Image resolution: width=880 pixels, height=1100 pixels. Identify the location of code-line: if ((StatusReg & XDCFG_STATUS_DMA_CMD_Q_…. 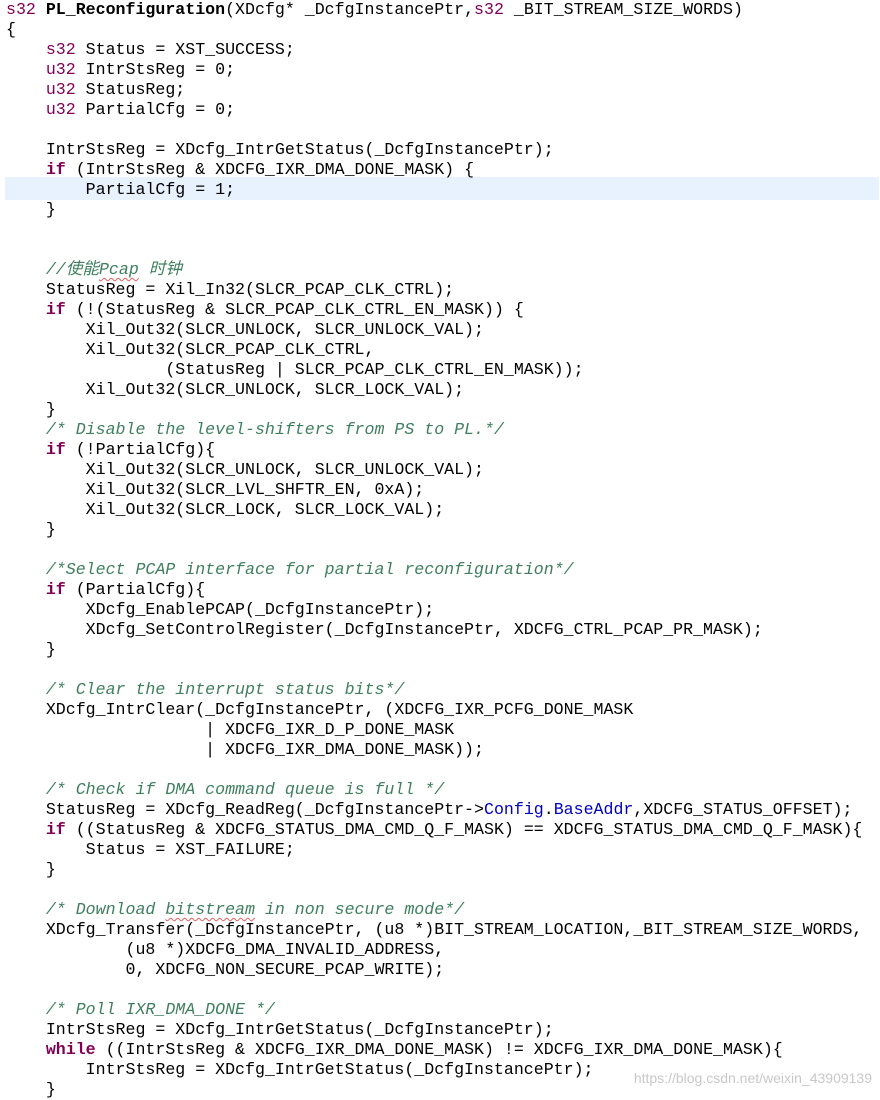
(440, 830).